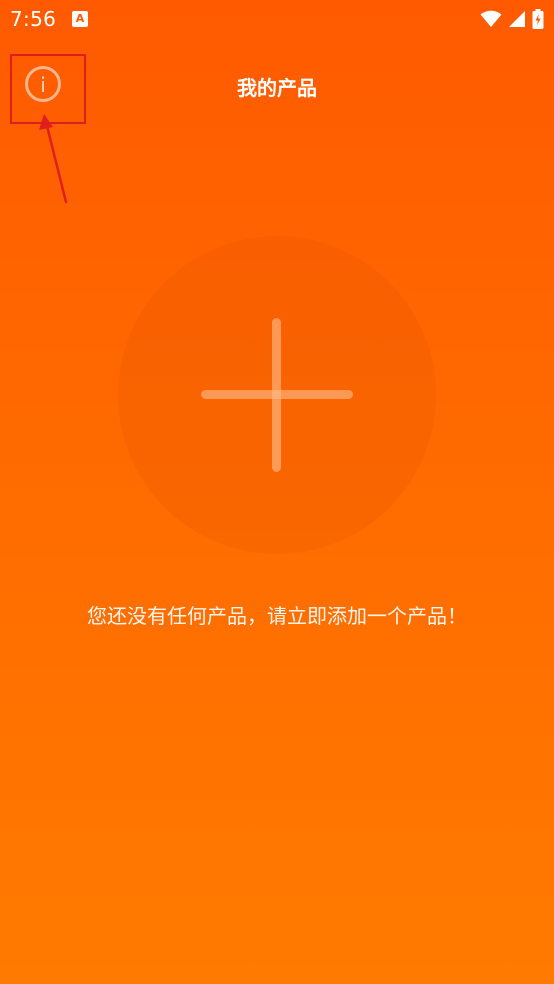  Describe the element at coordinates (80, 19) in the screenshot. I see `app-notification-icon: A` at that location.